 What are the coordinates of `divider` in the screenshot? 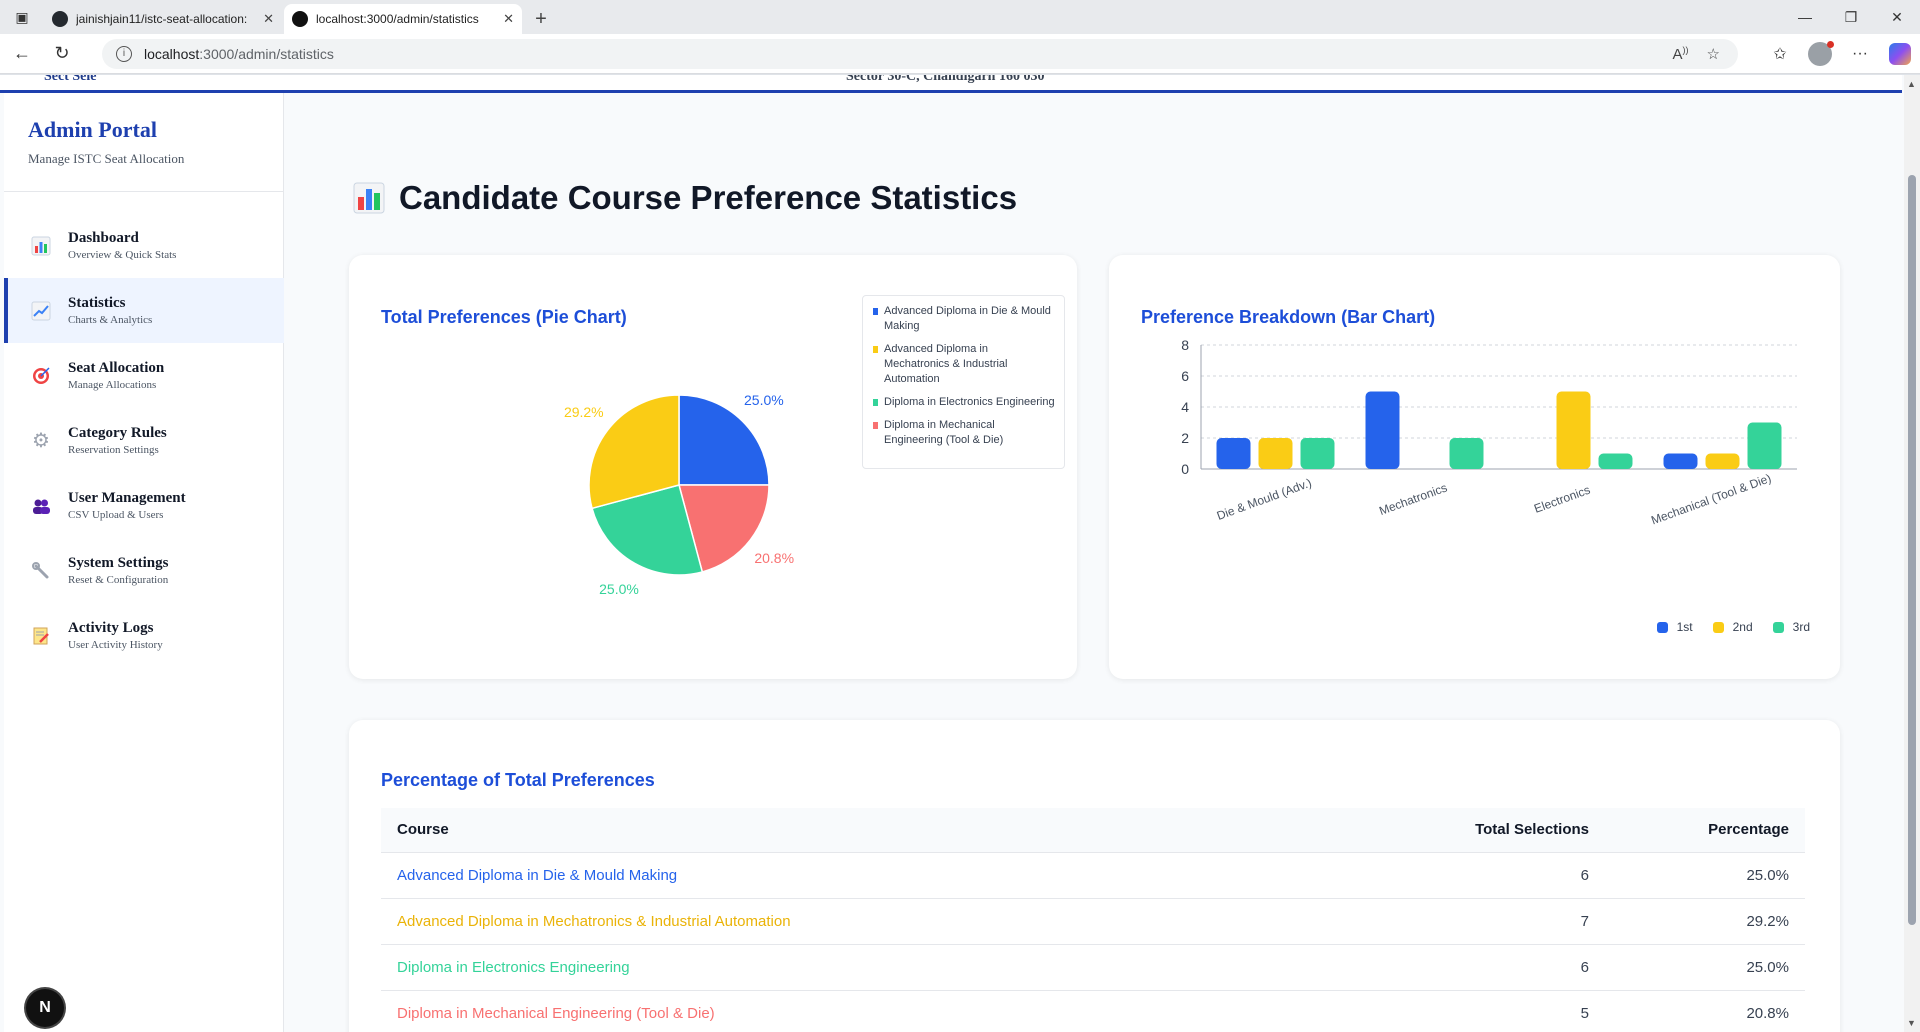 It's located at (144, 191).